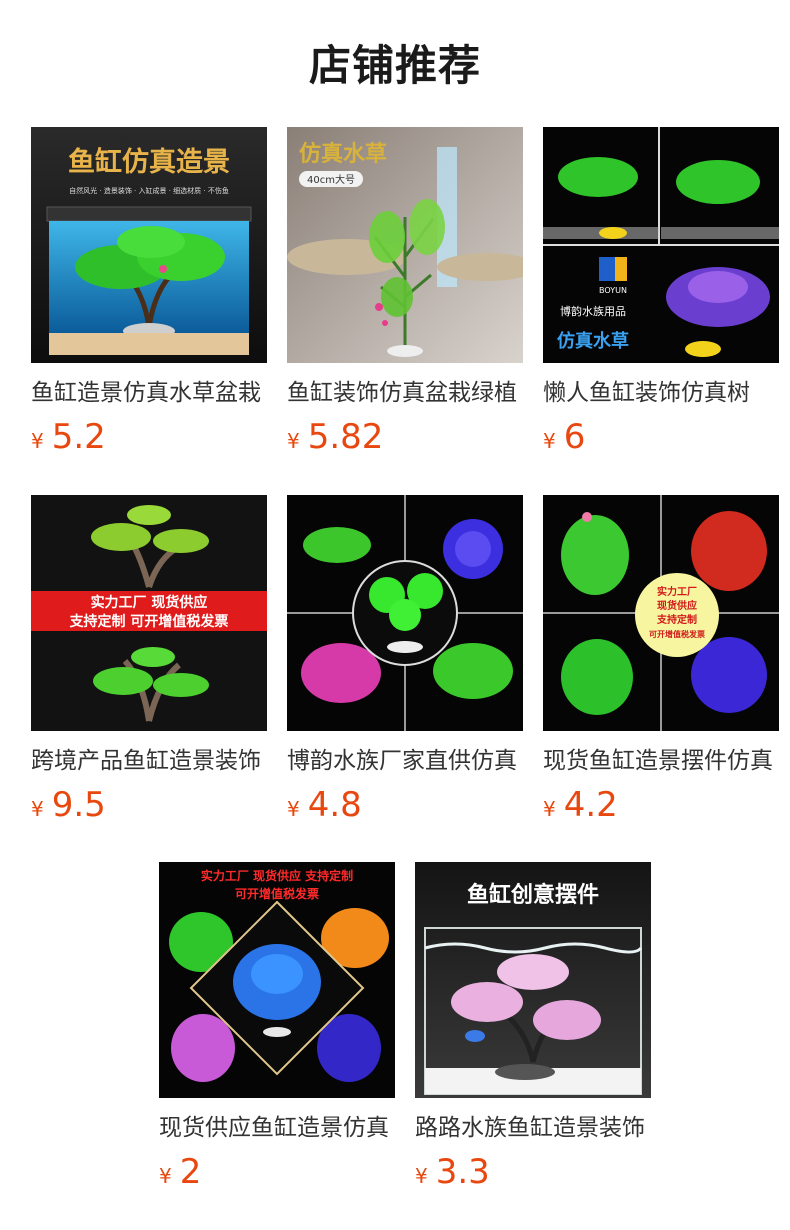 The image size is (790, 1230). What do you see at coordinates (149, 602) in the screenshot?
I see `banner-line1: 实力工厂 现货供应` at bounding box center [149, 602].